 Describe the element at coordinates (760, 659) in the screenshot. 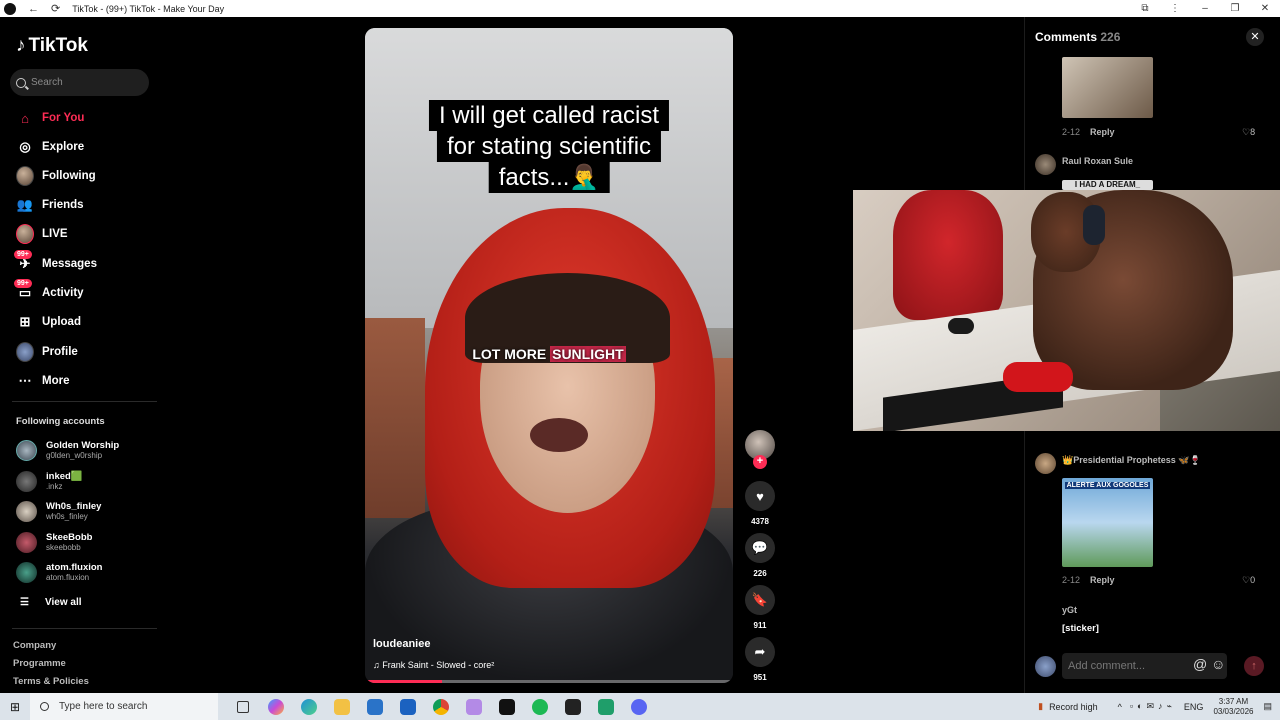

I see `share-button: ➦ 951` at that location.